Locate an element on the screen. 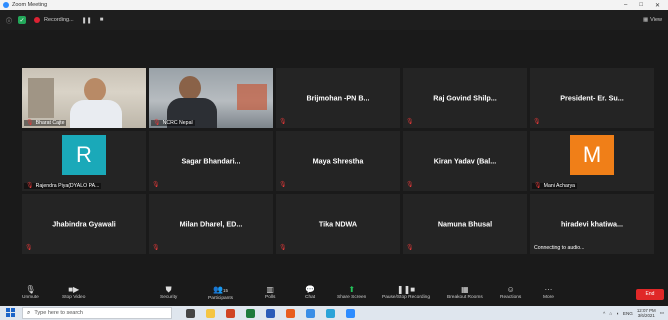 This screenshot has height=320, width=668. pause-stop-icon: ❚❚■ is located at coordinates (406, 289).